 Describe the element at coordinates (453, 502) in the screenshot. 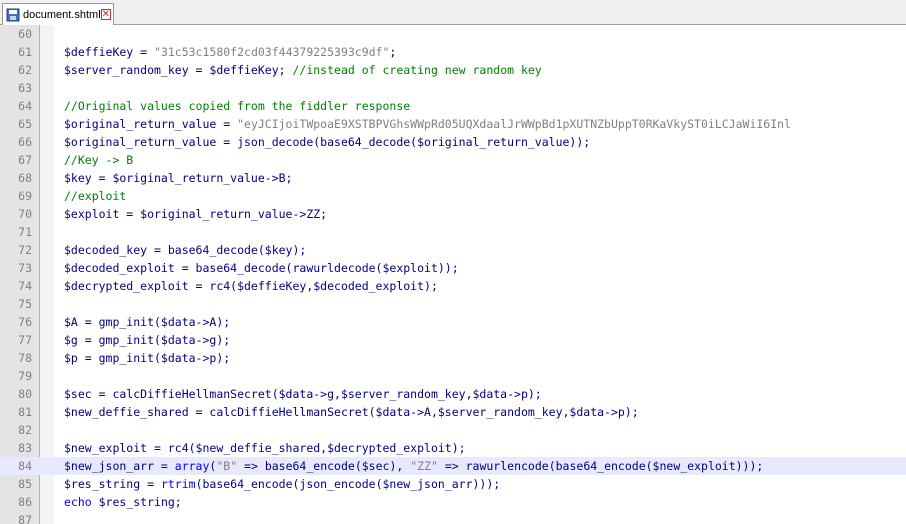

I see `code-line: 86 echo $res_string;` at that location.